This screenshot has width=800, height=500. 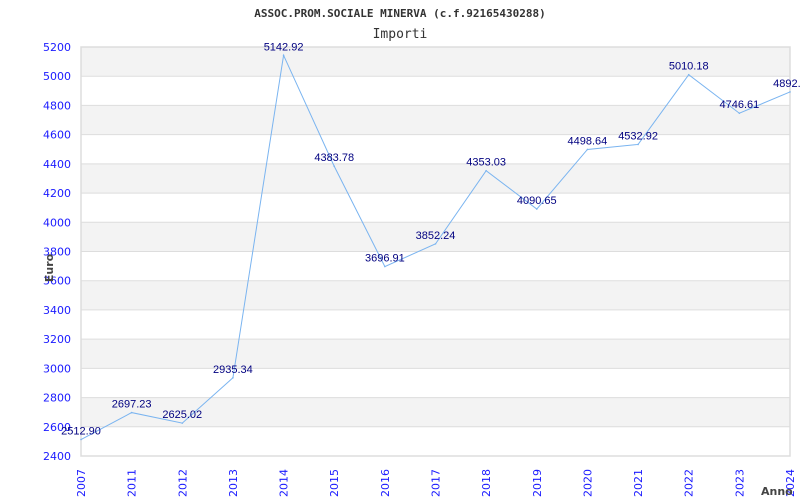 What do you see at coordinates (436, 483) in the screenshot?
I see `x-tick-label: 2017` at bounding box center [436, 483].